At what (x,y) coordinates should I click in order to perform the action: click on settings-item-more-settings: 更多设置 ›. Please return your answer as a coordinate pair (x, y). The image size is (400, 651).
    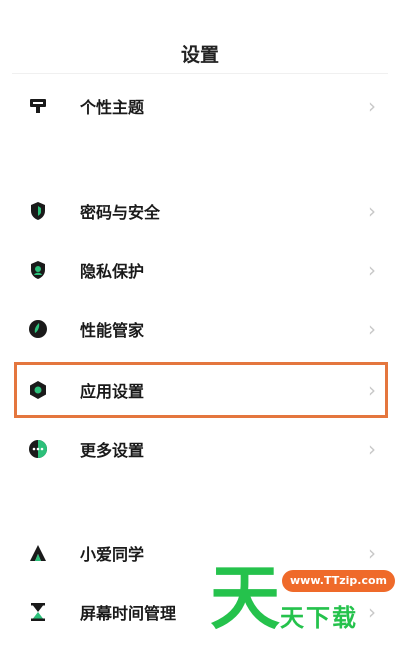
    Looking at the image, I should click on (200, 449).